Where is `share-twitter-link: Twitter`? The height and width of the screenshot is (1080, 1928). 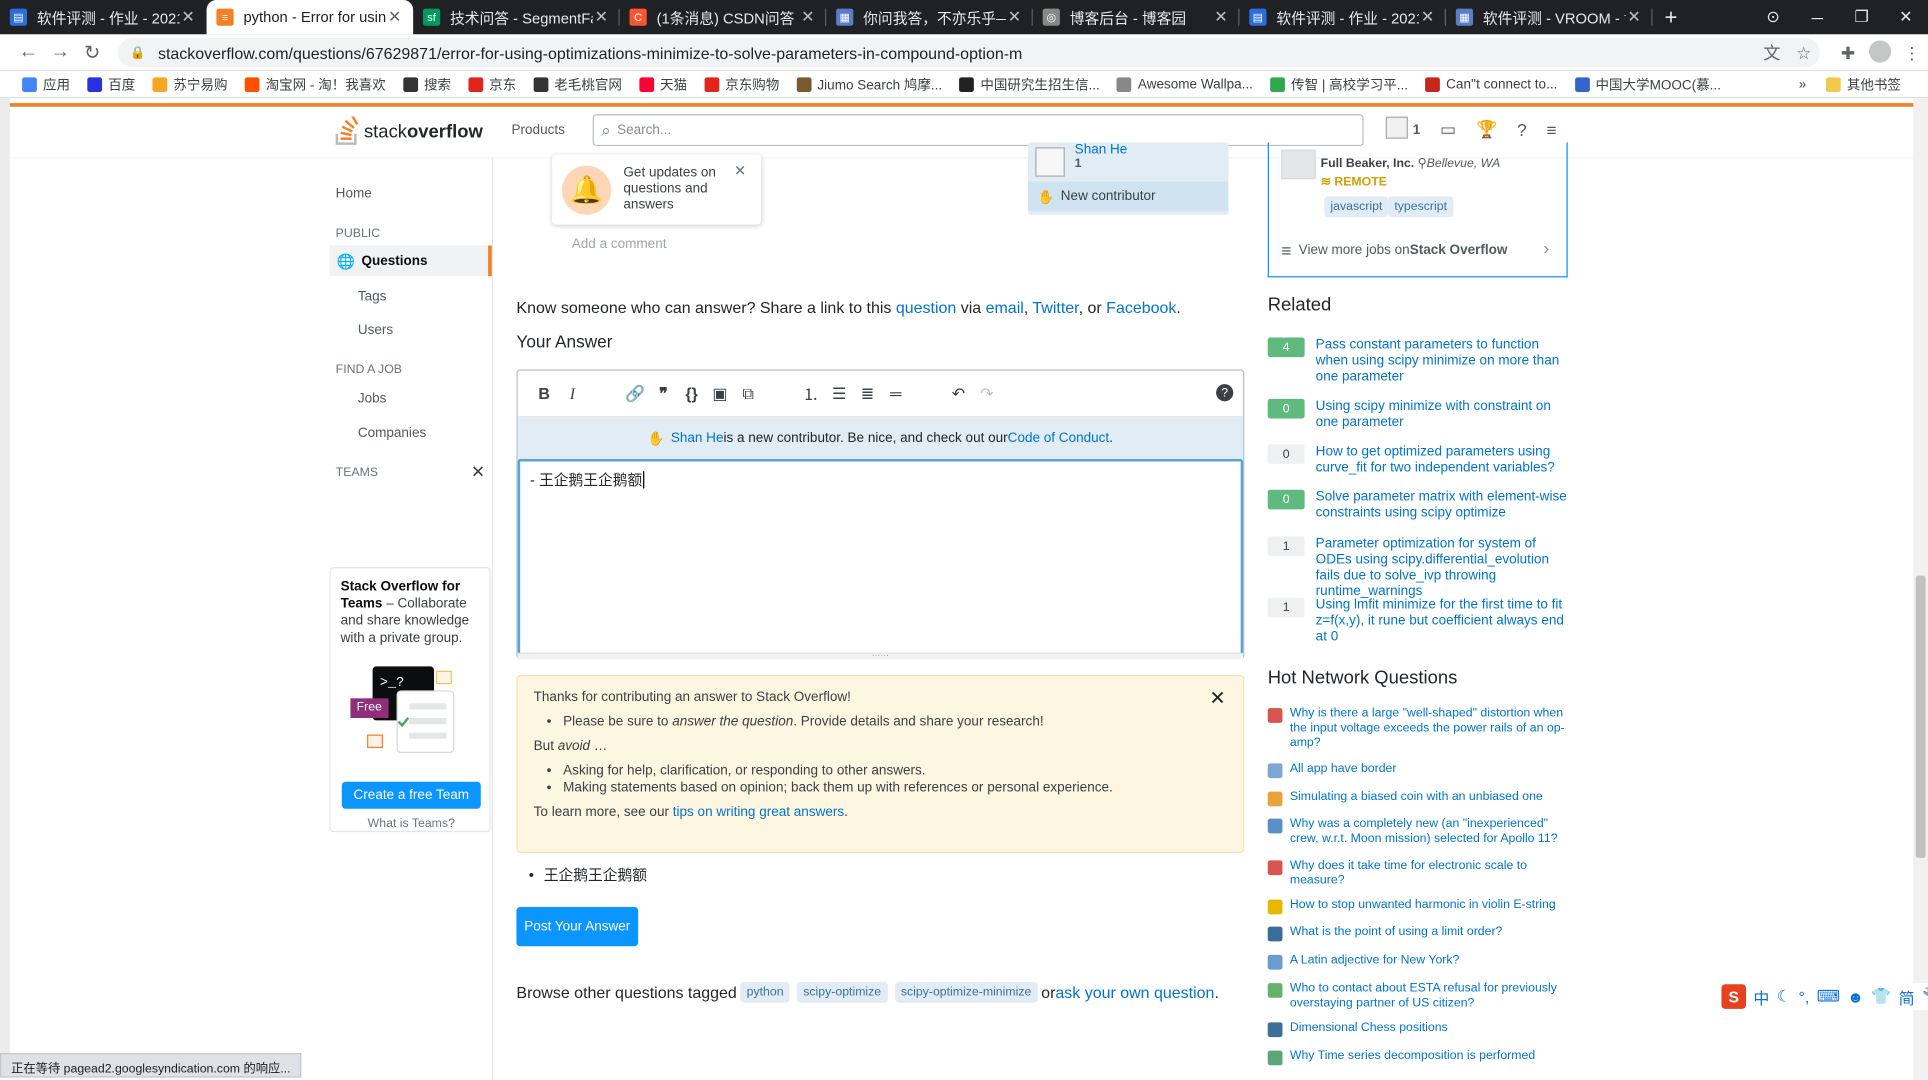 share-twitter-link: Twitter is located at coordinates (1055, 307).